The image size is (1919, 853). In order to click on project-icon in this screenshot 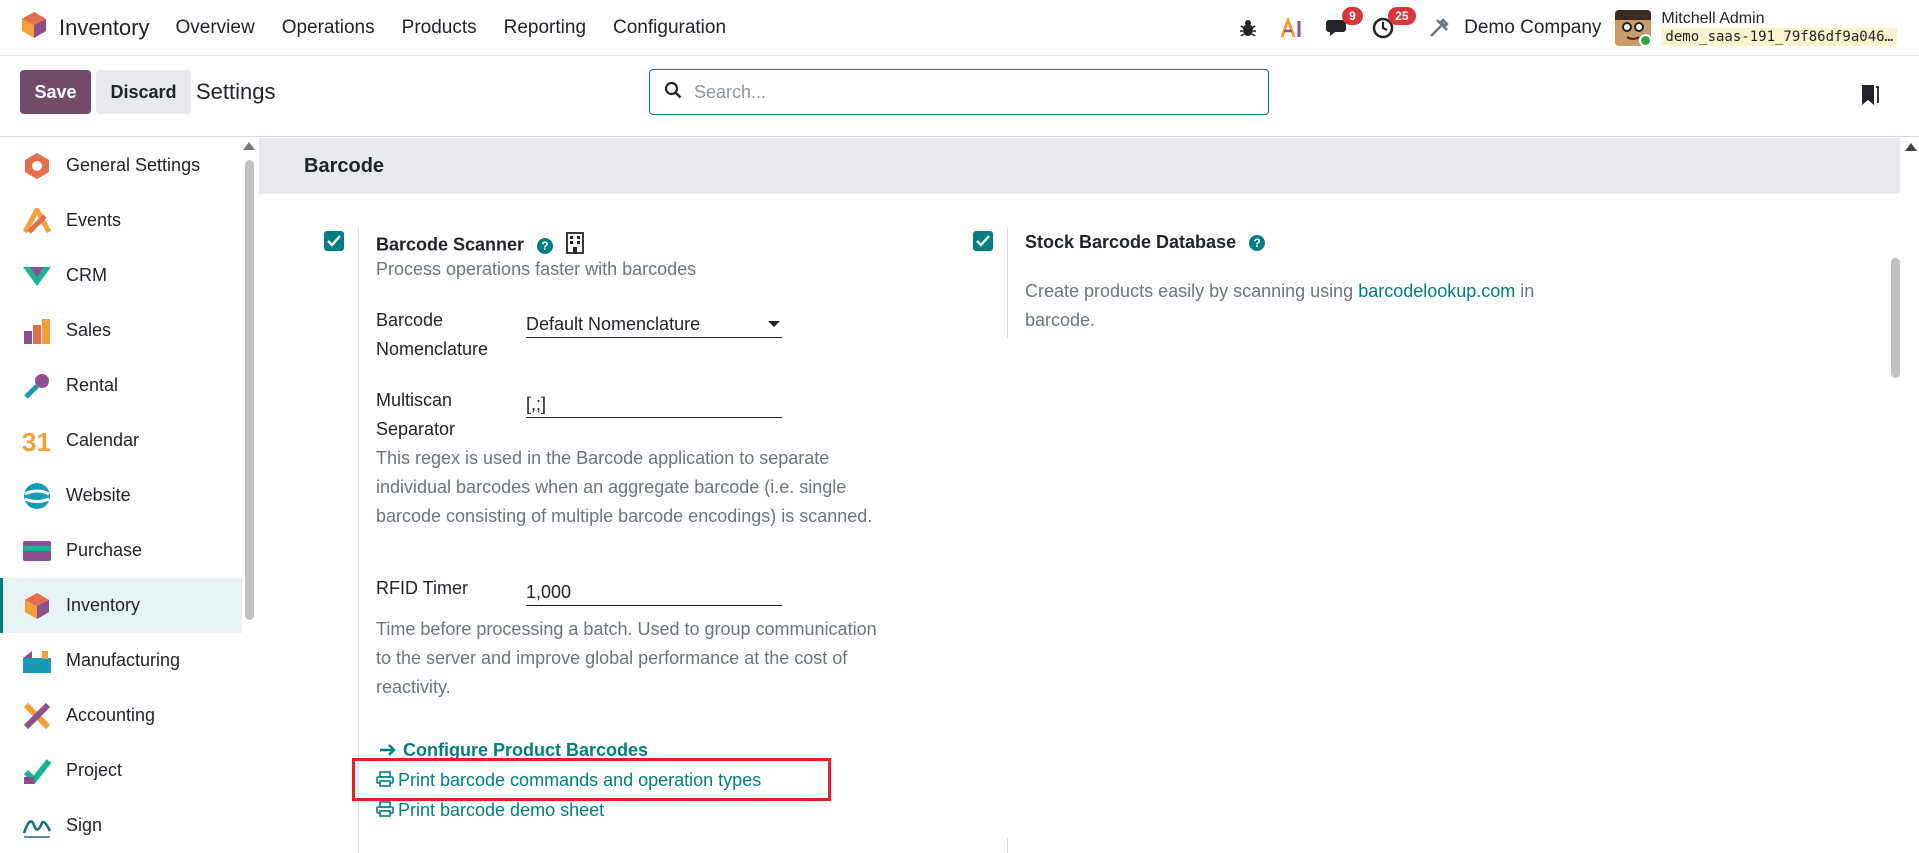, I will do `click(37, 771)`.